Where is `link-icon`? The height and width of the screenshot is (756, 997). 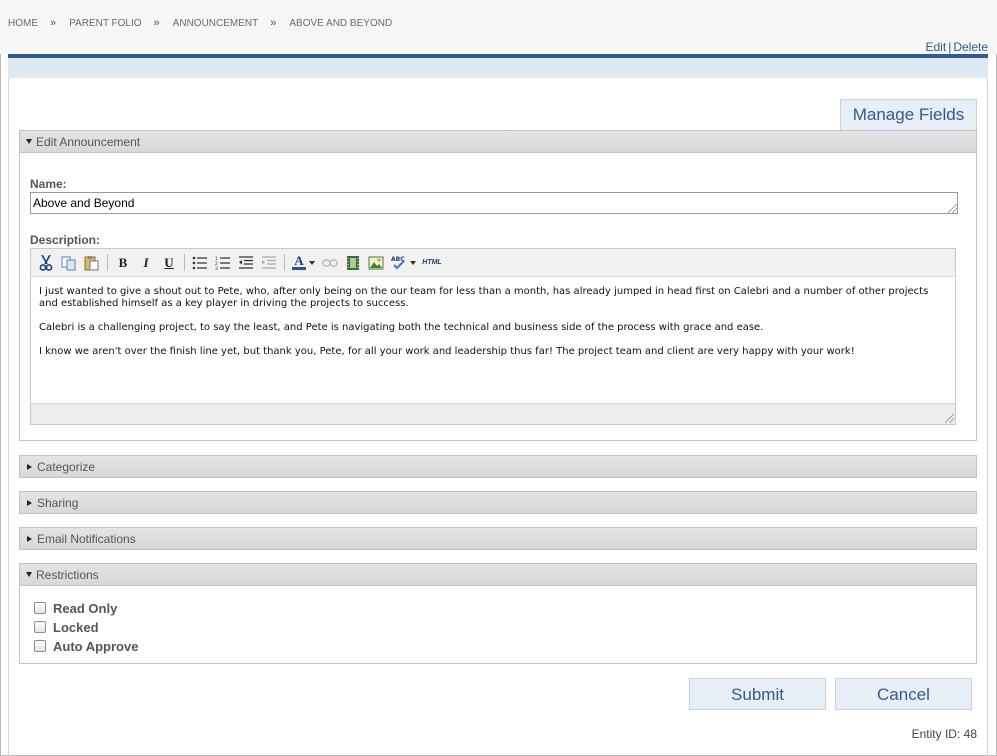 link-icon is located at coordinates (330, 263).